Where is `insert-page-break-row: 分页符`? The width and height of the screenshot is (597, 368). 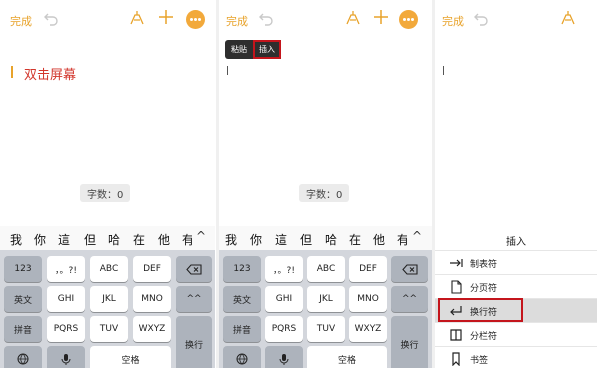
insert-page-break-row: 分页符 is located at coordinates (516, 286).